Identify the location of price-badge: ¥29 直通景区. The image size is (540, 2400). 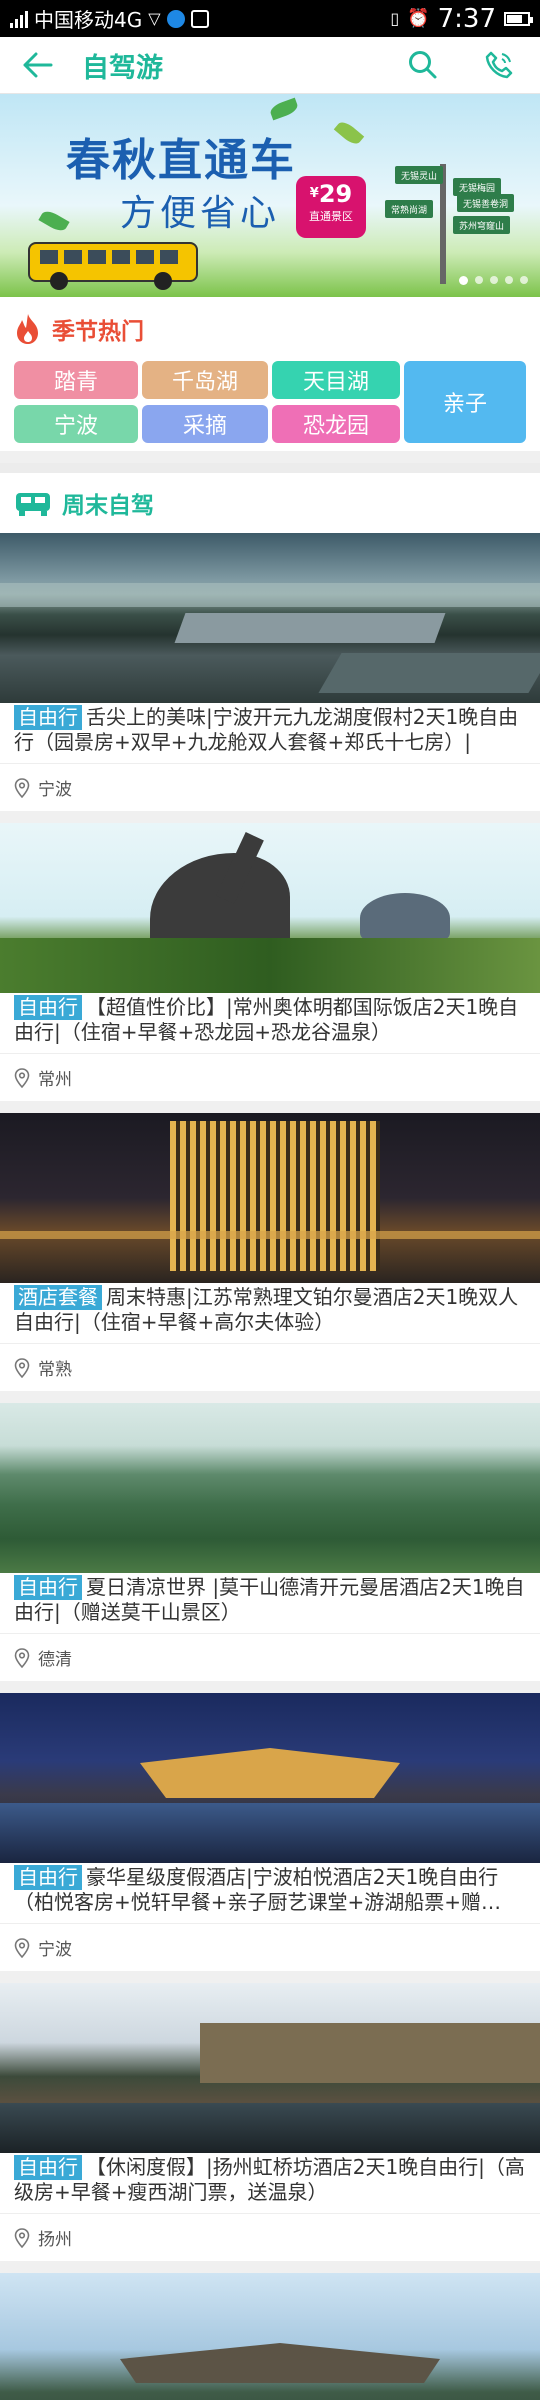
(331, 207).